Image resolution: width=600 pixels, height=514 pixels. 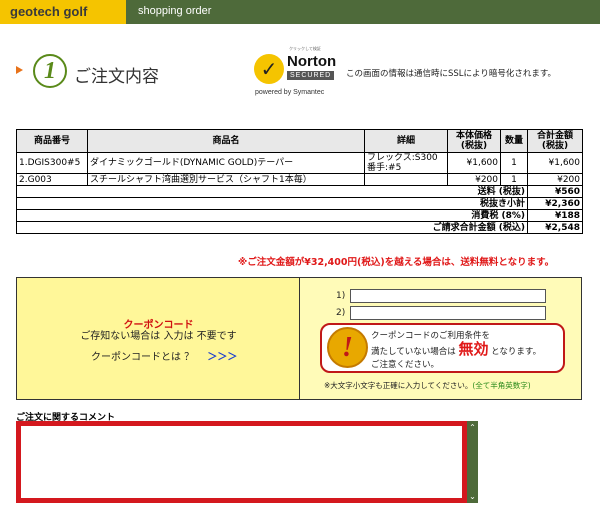 I want to click on row-unit-price: ¥200, so click(x=474, y=179).